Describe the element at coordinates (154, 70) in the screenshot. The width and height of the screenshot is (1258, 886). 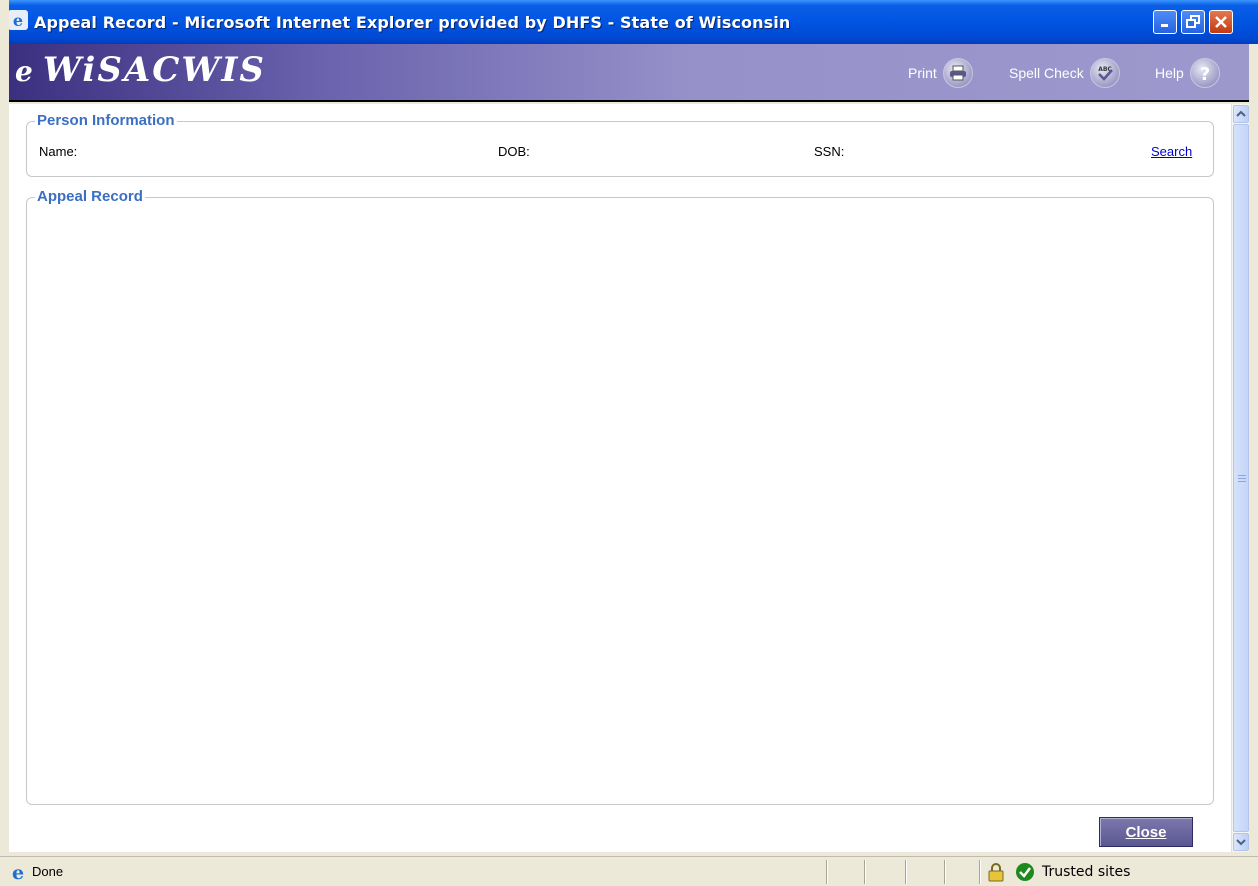
I see `brand-name: WiSACWIS` at that location.